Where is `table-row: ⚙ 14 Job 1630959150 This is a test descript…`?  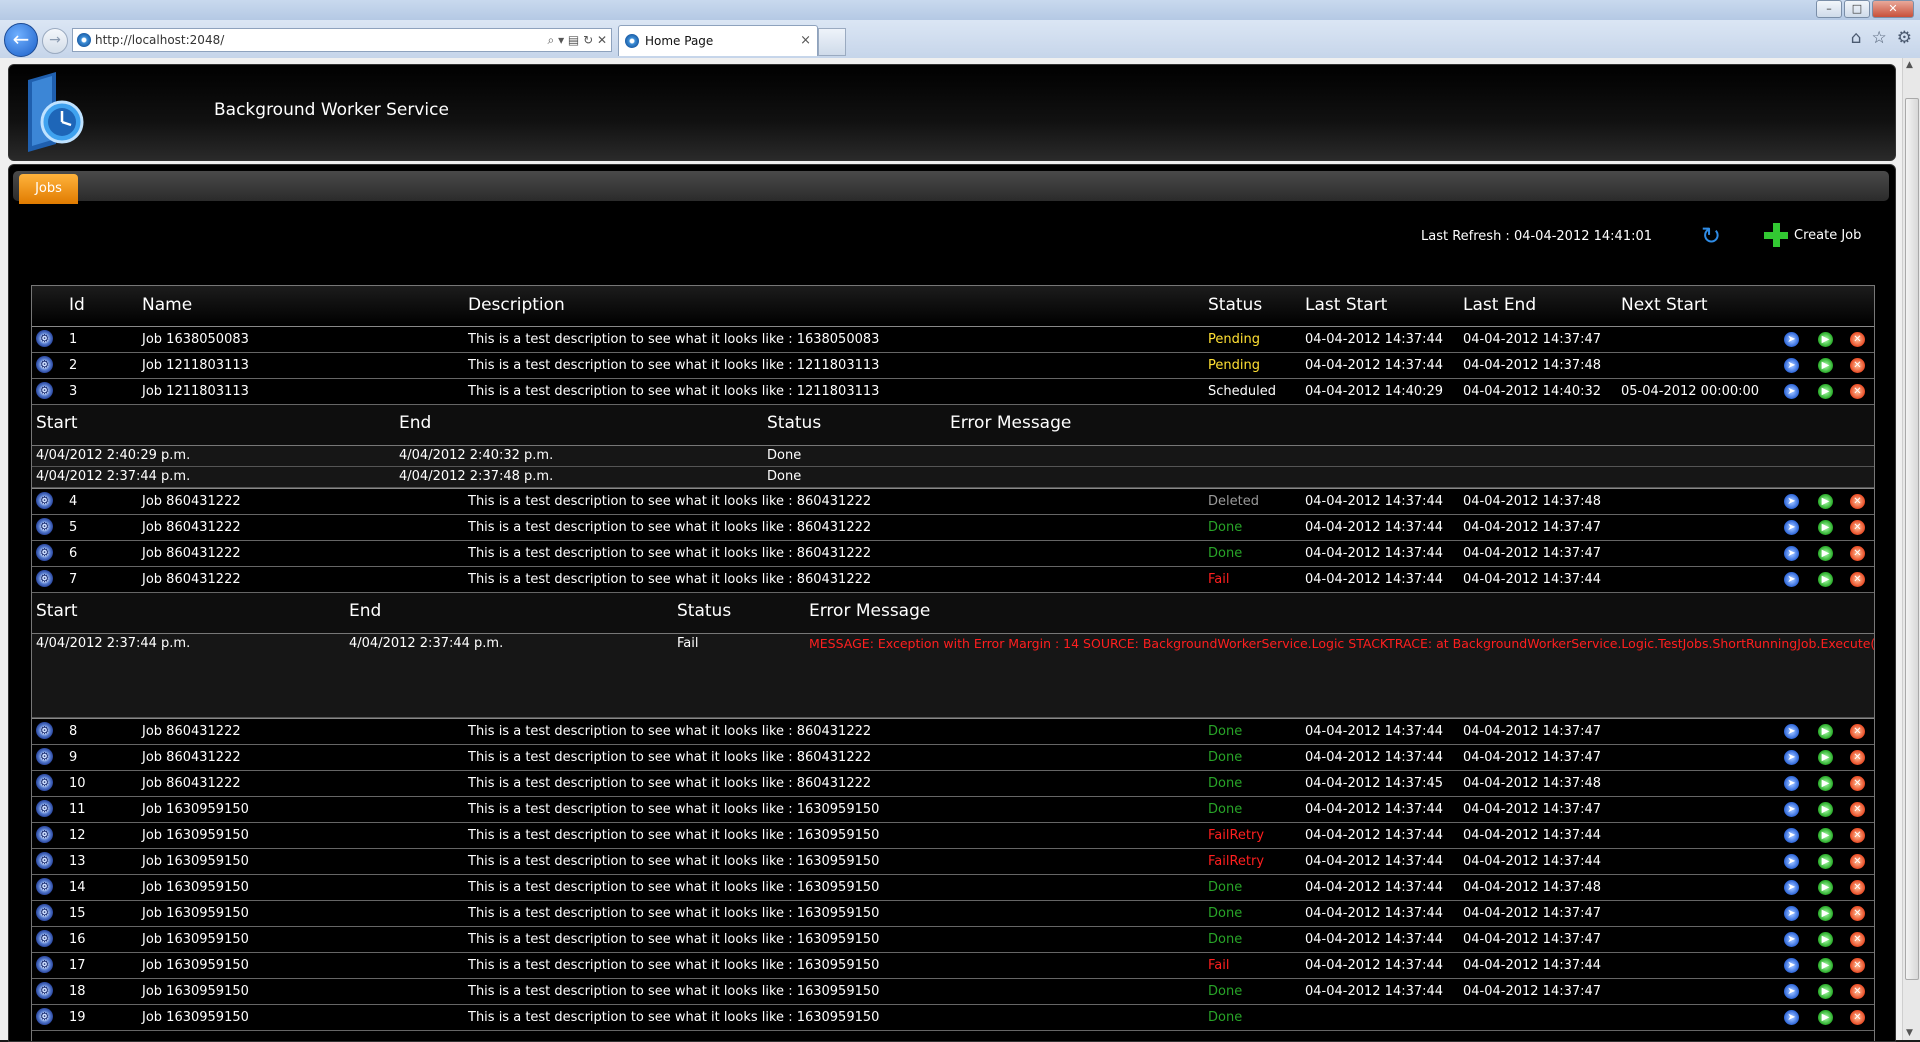 table-row: ⚙ 14 Job 1630959150 This is a test descript… is located at coordinates (953, 888).